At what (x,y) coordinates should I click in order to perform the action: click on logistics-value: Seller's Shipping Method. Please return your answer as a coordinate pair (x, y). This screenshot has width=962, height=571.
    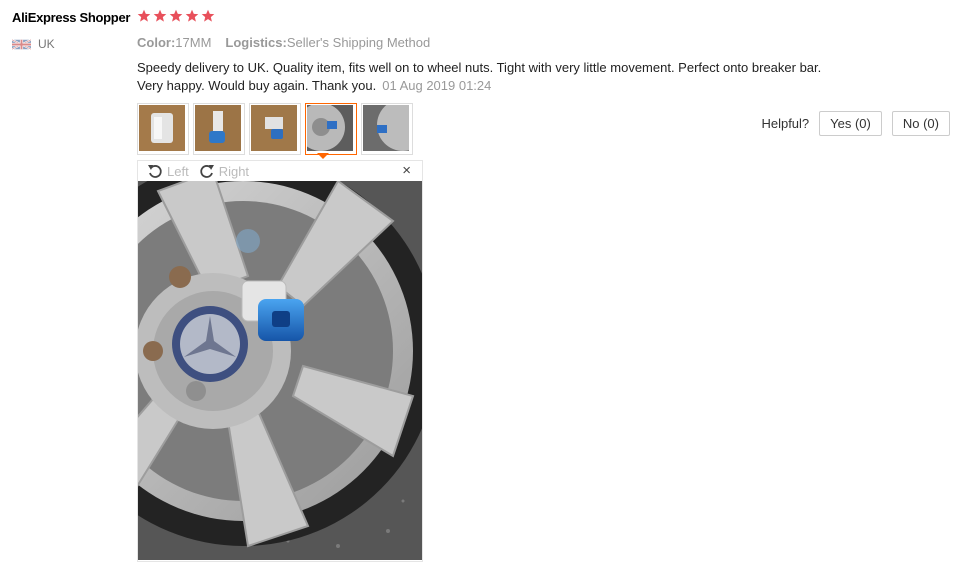
    Looking at the image, I should click on (358, 42).